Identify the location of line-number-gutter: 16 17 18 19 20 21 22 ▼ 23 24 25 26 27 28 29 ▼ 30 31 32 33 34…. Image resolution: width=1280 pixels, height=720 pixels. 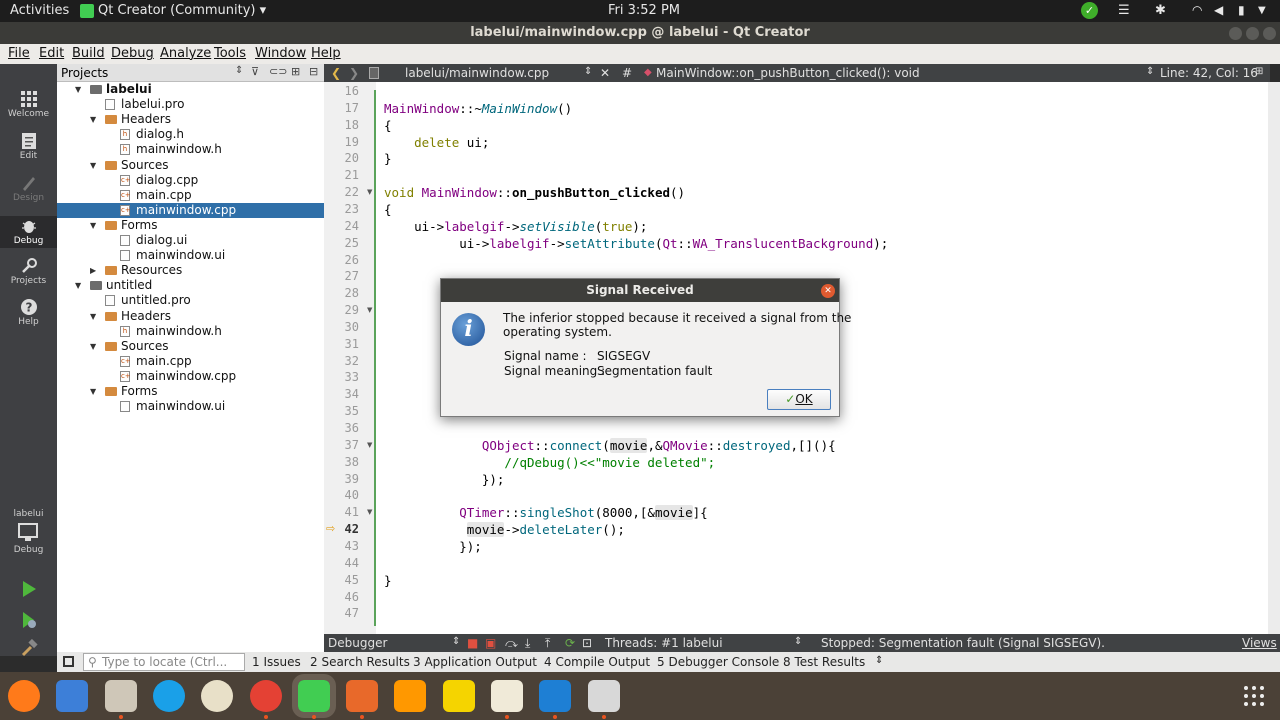
(350, 358).